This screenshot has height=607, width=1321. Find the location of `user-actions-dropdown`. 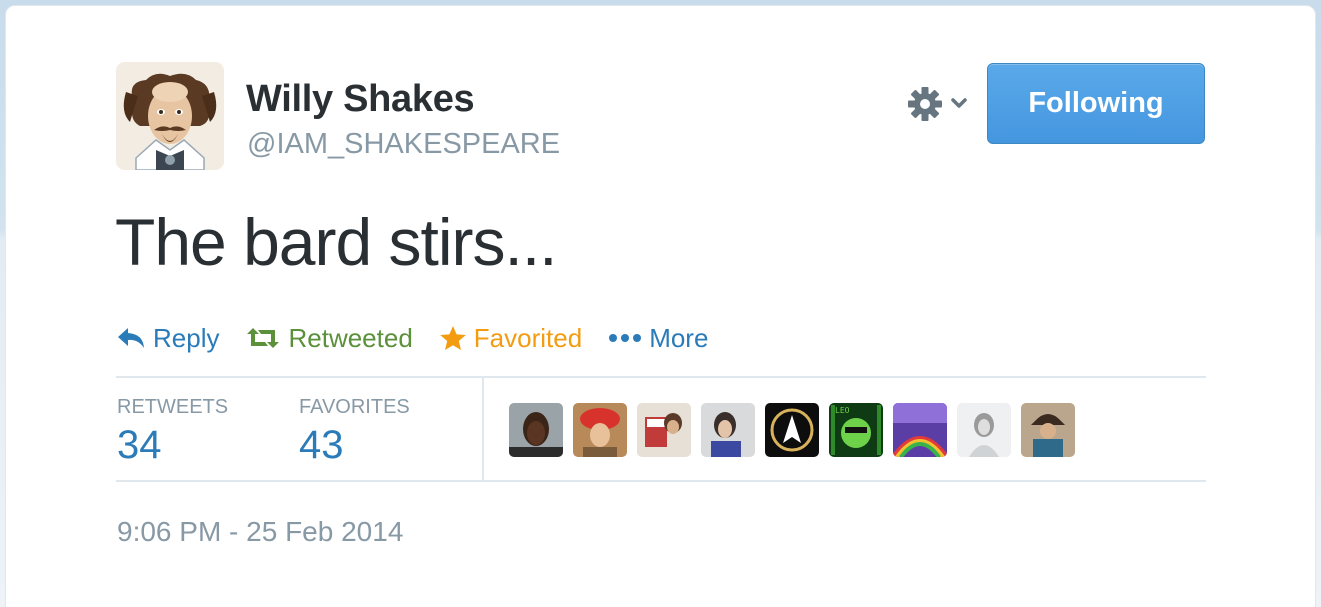

user-actions-dropdown is located at coordinates (940, 104).